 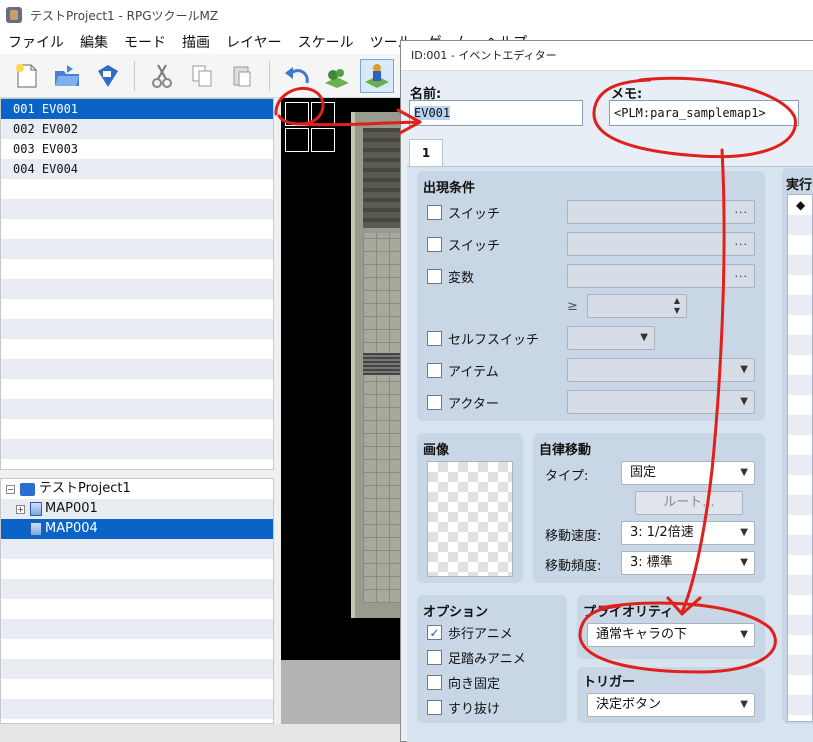 I want to click on actor-label: アクター, so click(x=473, y=404).